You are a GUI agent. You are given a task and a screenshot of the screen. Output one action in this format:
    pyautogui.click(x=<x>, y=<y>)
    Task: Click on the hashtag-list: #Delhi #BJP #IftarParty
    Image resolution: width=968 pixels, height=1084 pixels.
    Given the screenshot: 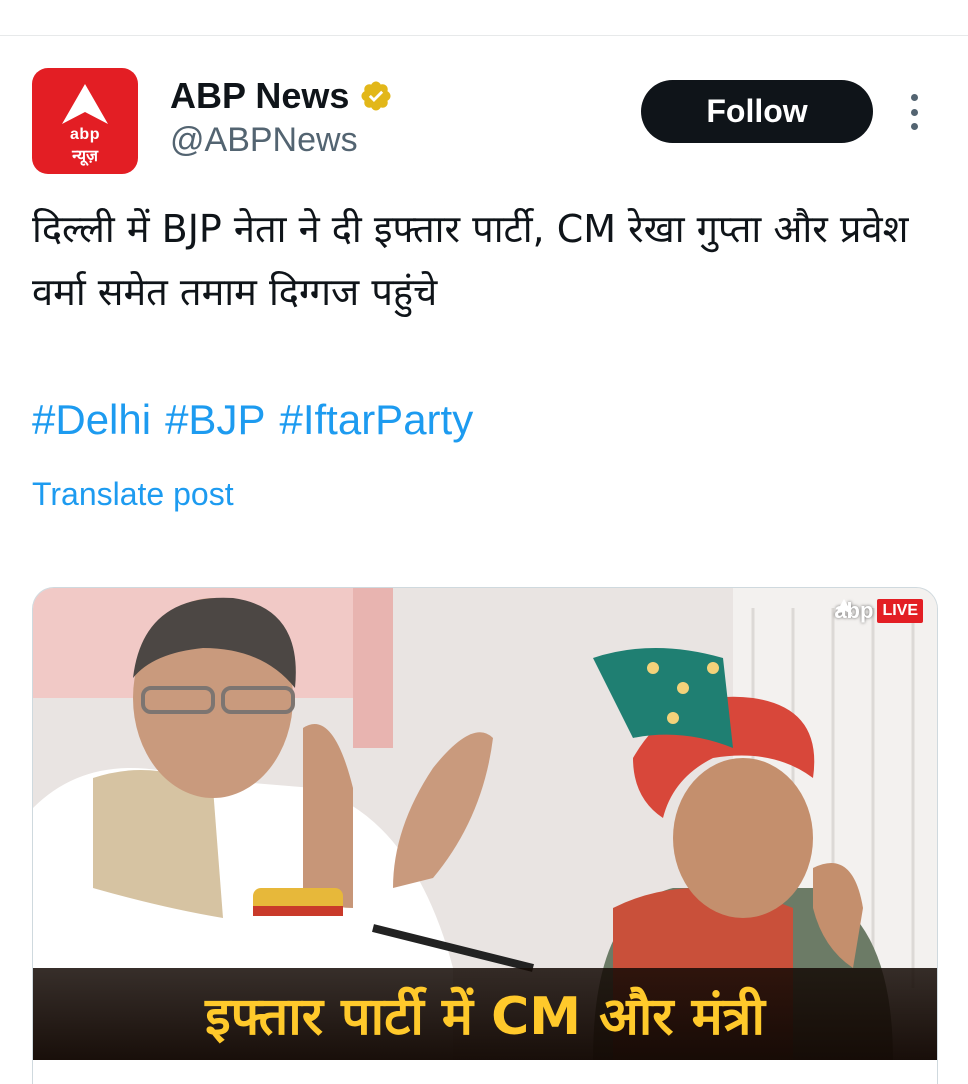 What is the action you would take?
    pyautogui.click(x=252, y=420)
    